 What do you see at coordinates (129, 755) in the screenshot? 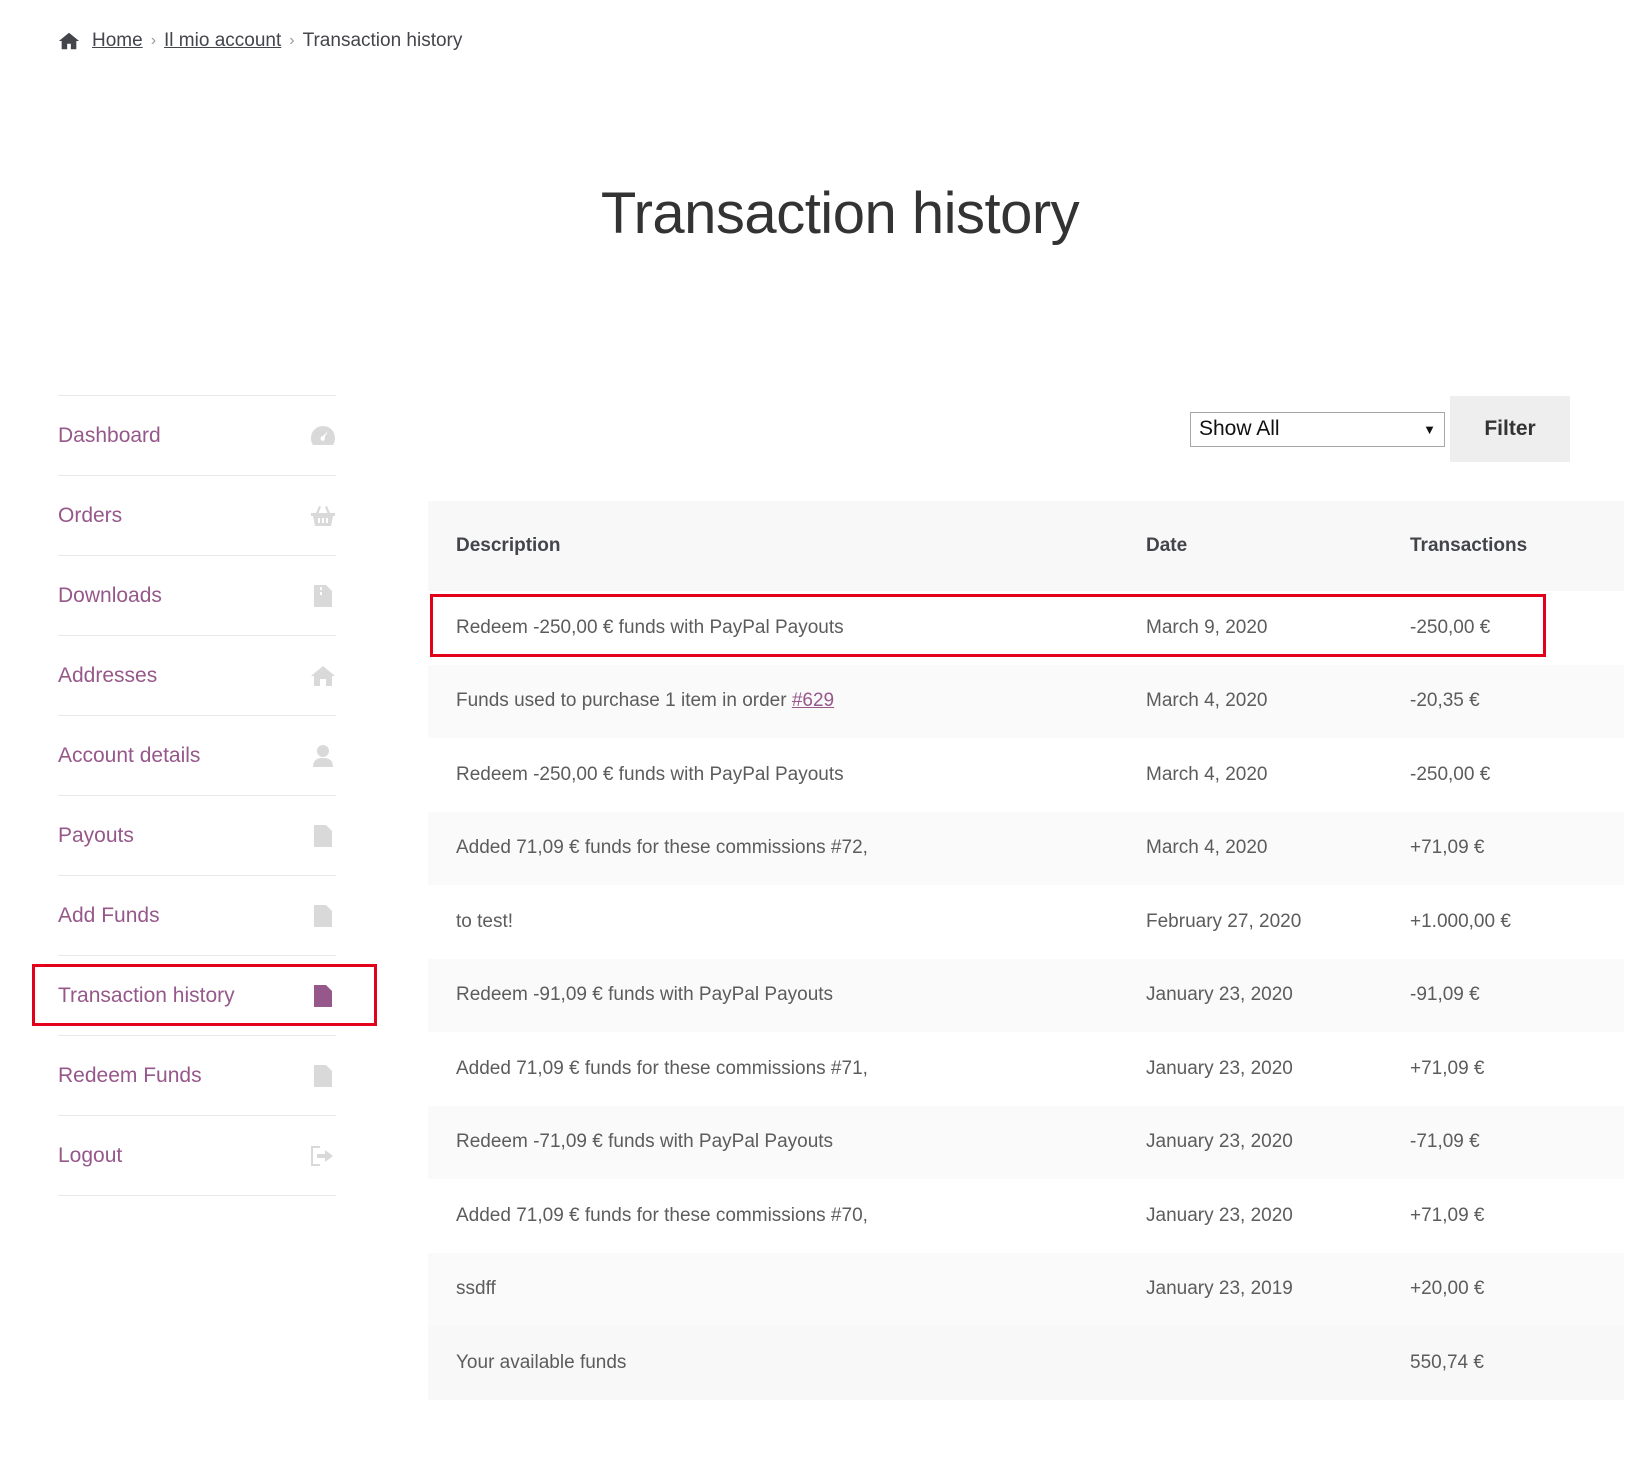
I see `sidebar-item-label: Account details` at bounding box center [129, 755].